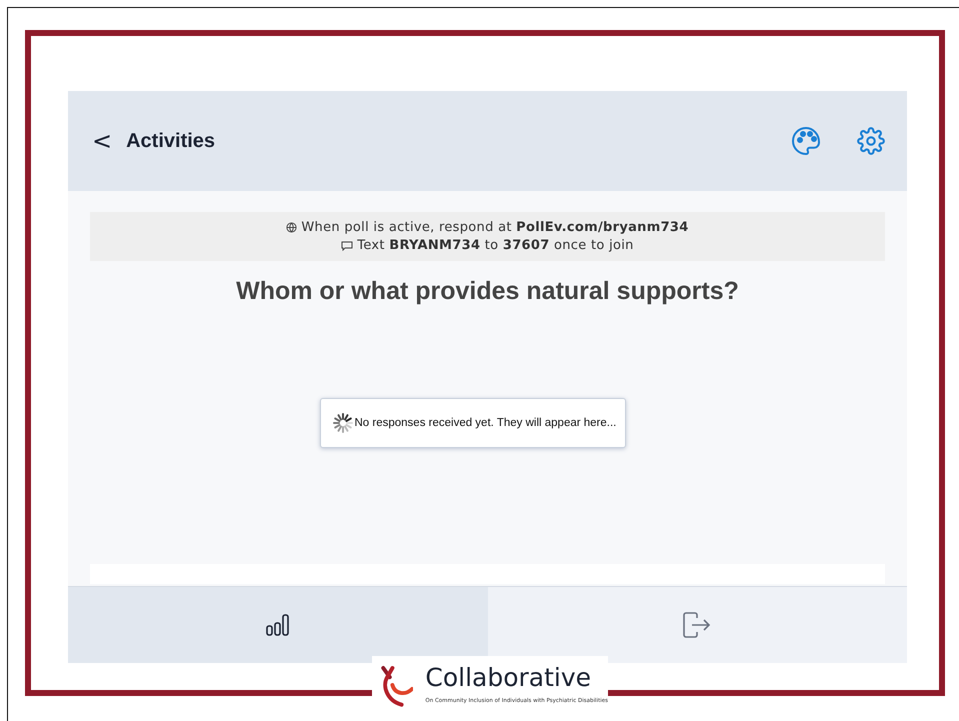  What do you see at coordinates (487, 291) in the screenshot?
I see `poll-question: Whom or what provides natural supports?` at bounding box center [487, 291].